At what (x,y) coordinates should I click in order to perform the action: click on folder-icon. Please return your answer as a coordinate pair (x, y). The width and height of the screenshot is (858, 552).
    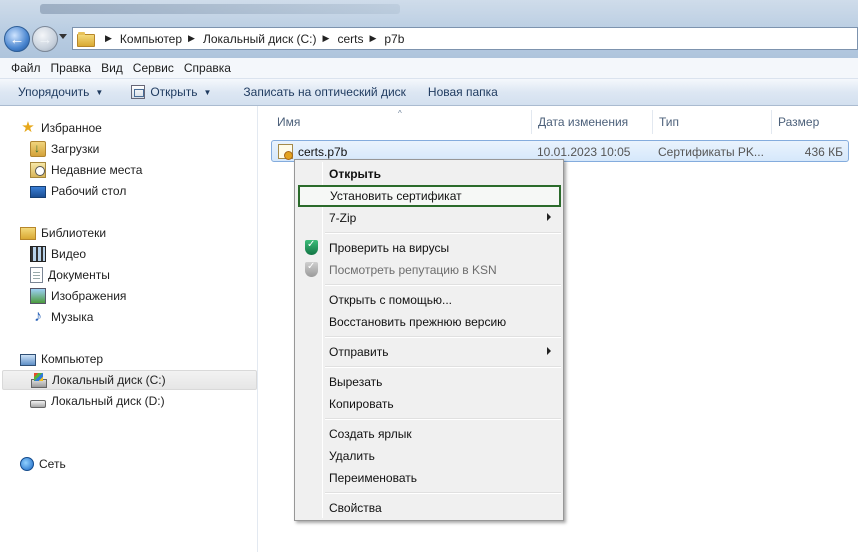
    Looking at the image, I should click on (86, 39).